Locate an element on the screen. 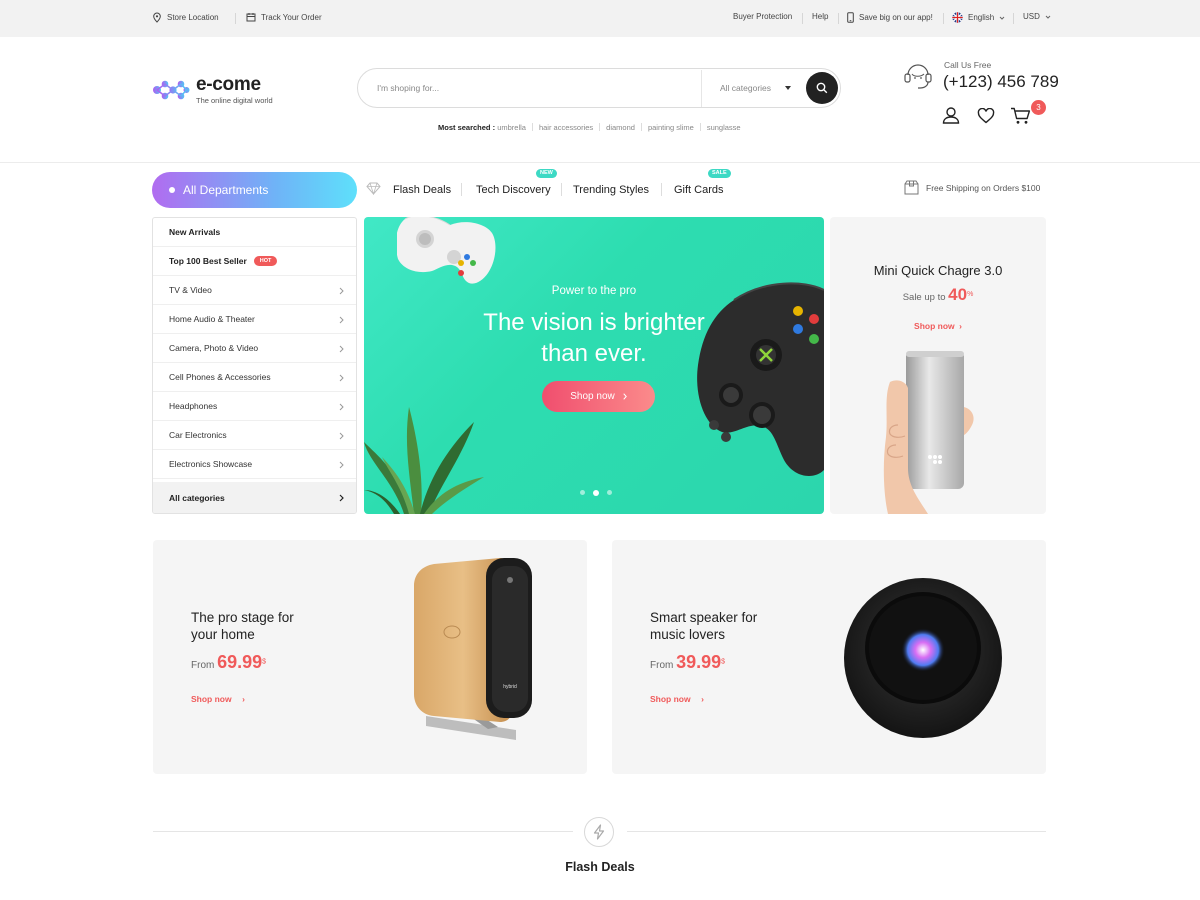 This screenshot has height=900, width=1200. diamond-icon is located at coordinates (373, 188).